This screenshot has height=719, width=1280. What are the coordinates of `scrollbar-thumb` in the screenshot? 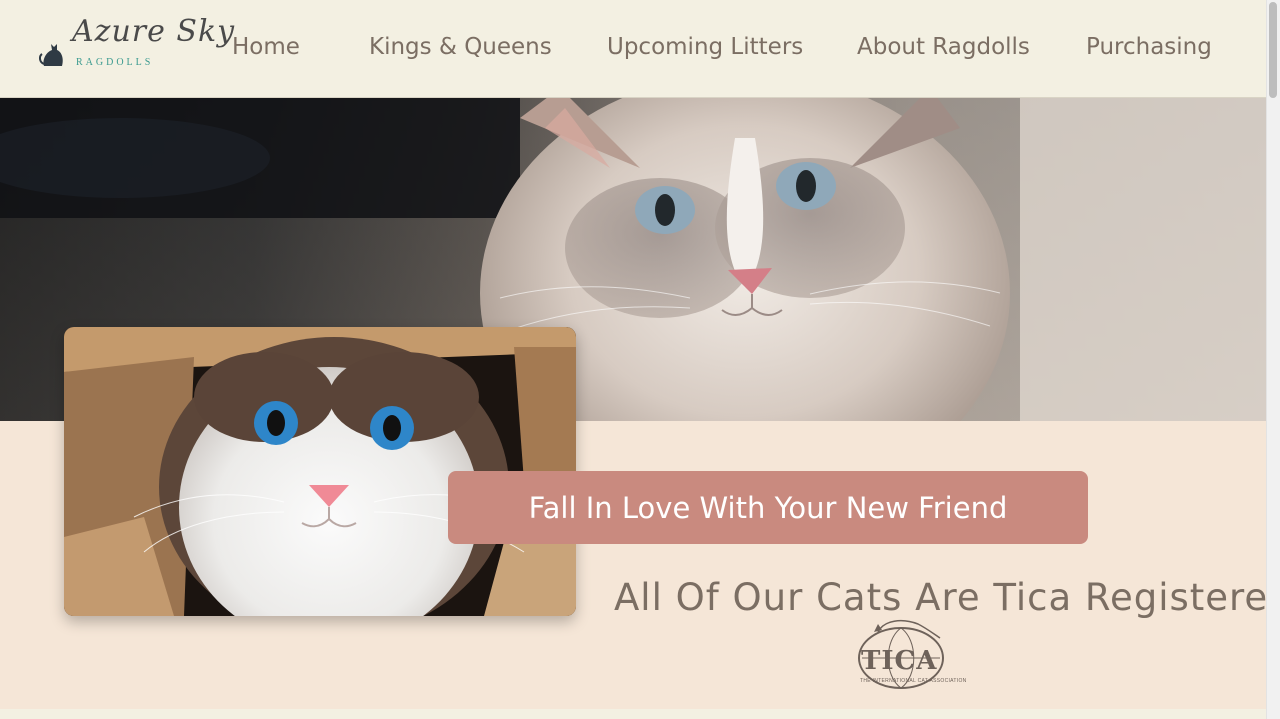 It's located at (1273, 50).